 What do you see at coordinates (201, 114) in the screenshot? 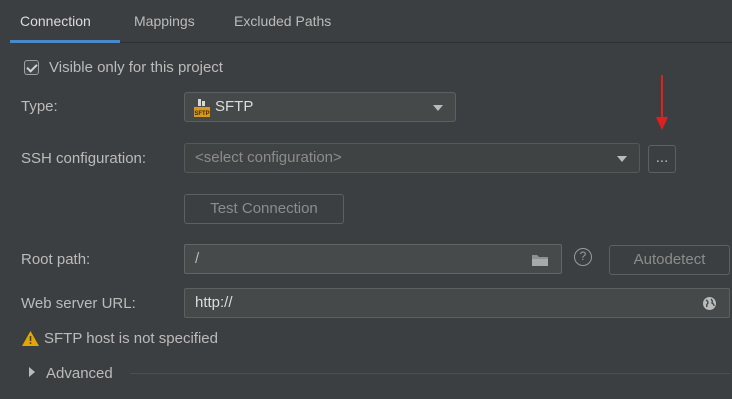
I see `svg-text: SFTP` at bounding box center [201, 114].